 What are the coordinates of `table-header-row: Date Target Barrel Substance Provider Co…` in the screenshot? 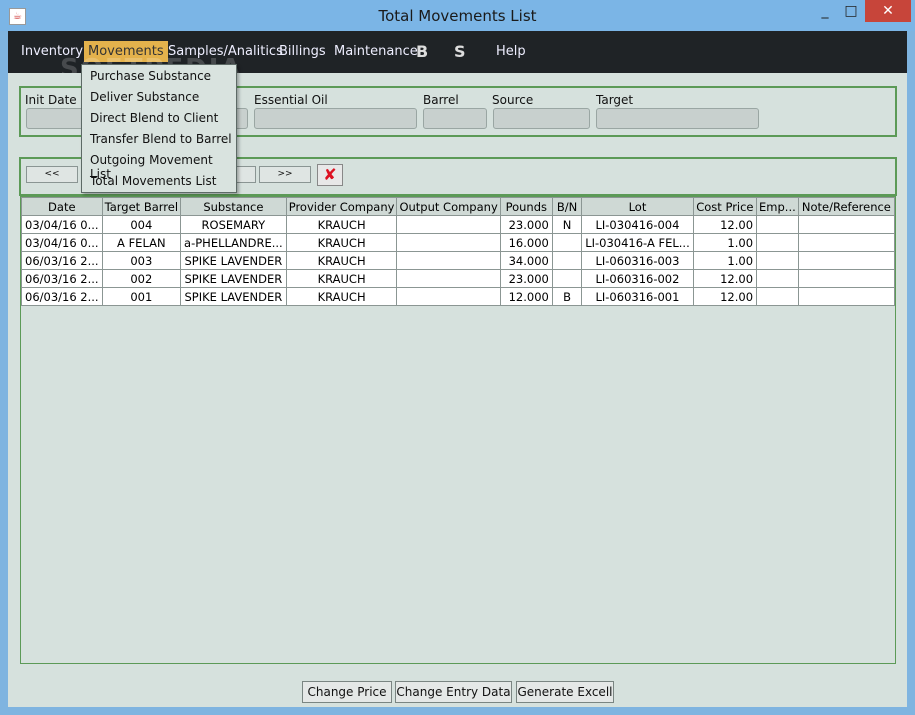 It's located at (458, 206).